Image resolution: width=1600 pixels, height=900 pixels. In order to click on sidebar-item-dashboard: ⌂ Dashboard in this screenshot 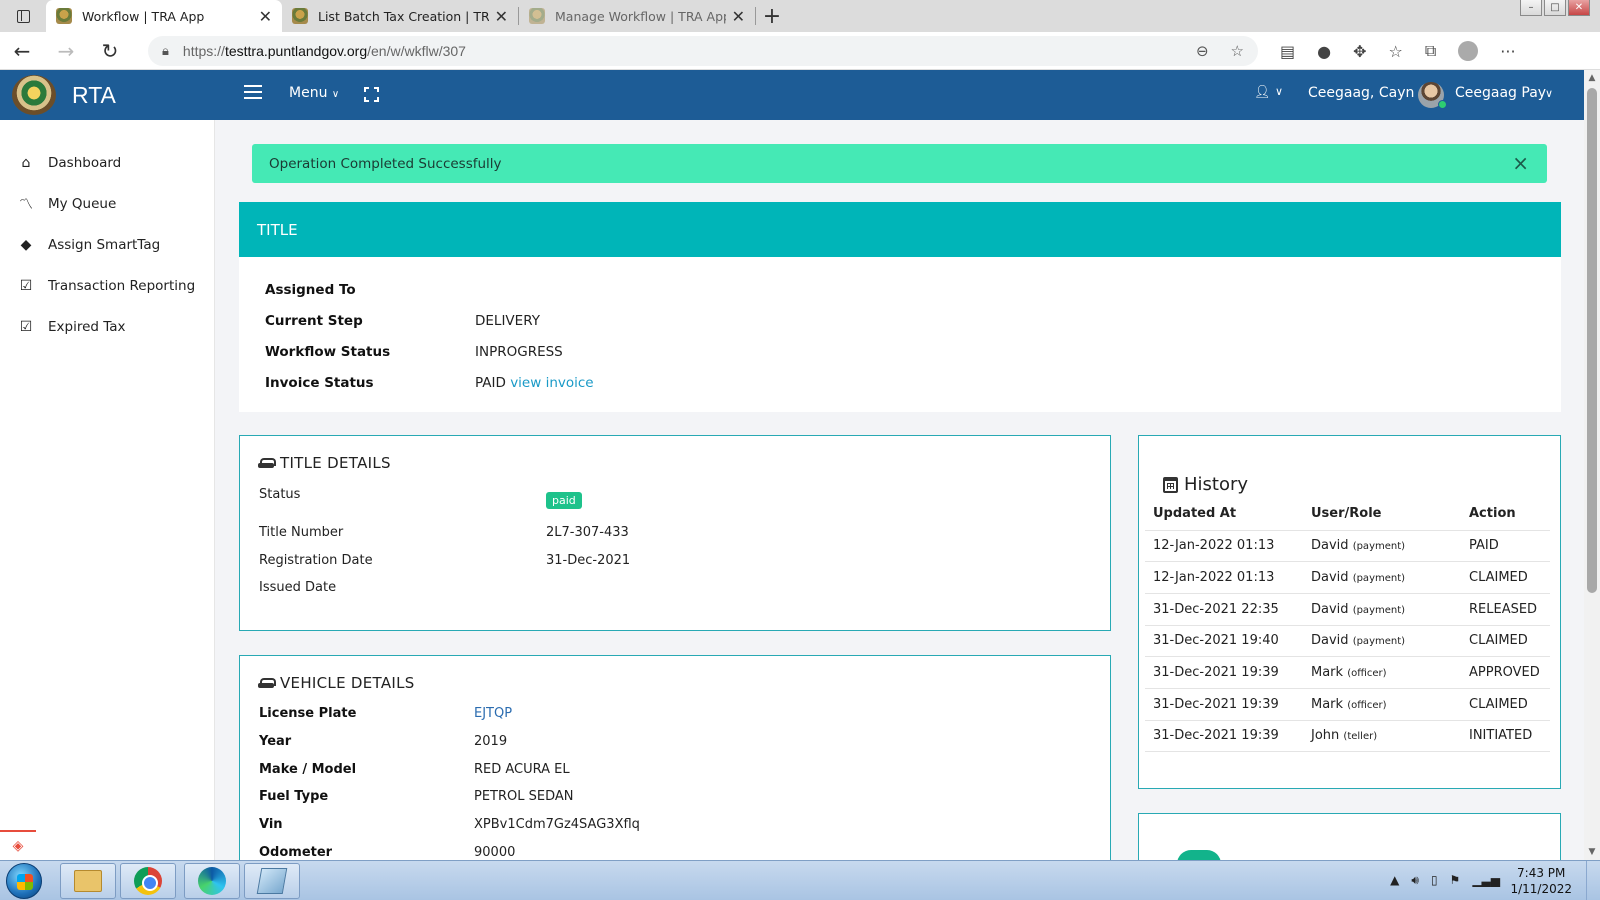, I will do `click(107, 162)`.